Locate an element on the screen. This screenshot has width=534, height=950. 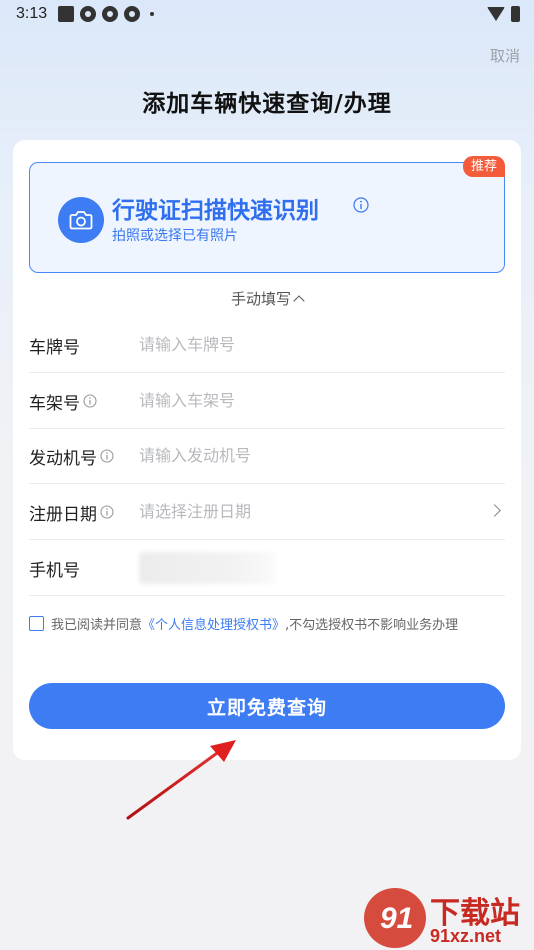
notification-icons is located at coordinates (106, 14).